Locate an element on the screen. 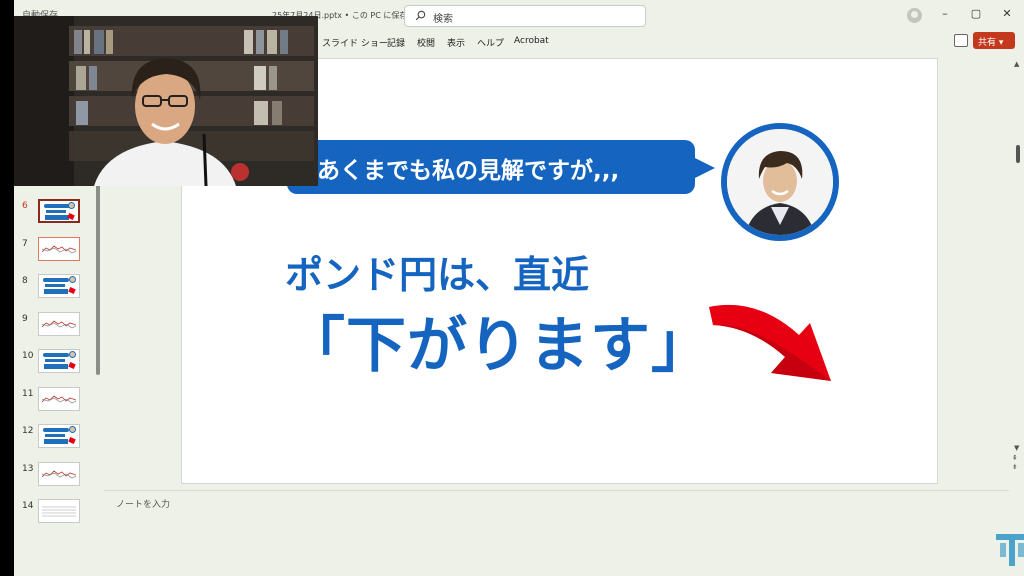 The image size is (1024, 576). notes-placeholder: ノートを入力 is located at coordinates (143, 505).